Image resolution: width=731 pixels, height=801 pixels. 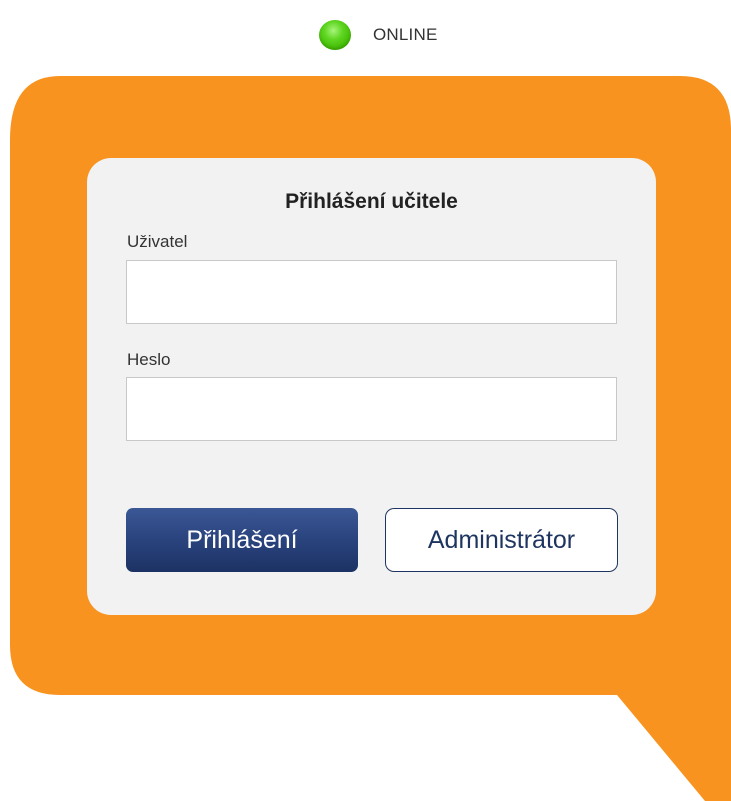 I want to click on username-input, so click(x=371, y=292).